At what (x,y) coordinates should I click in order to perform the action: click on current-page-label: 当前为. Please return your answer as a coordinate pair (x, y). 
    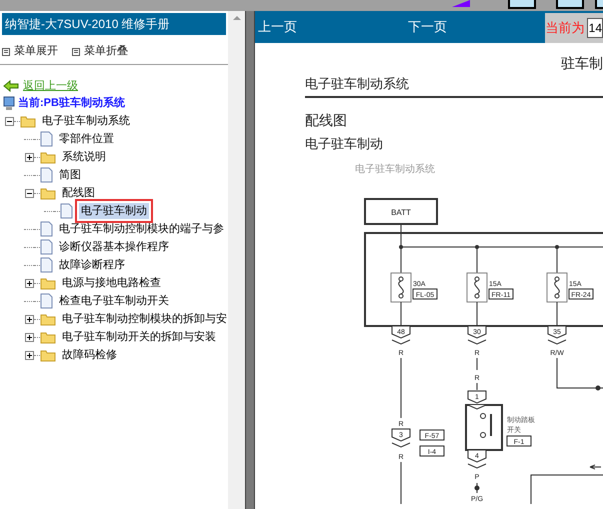
    Looking at the image, I should click on (565, 28).